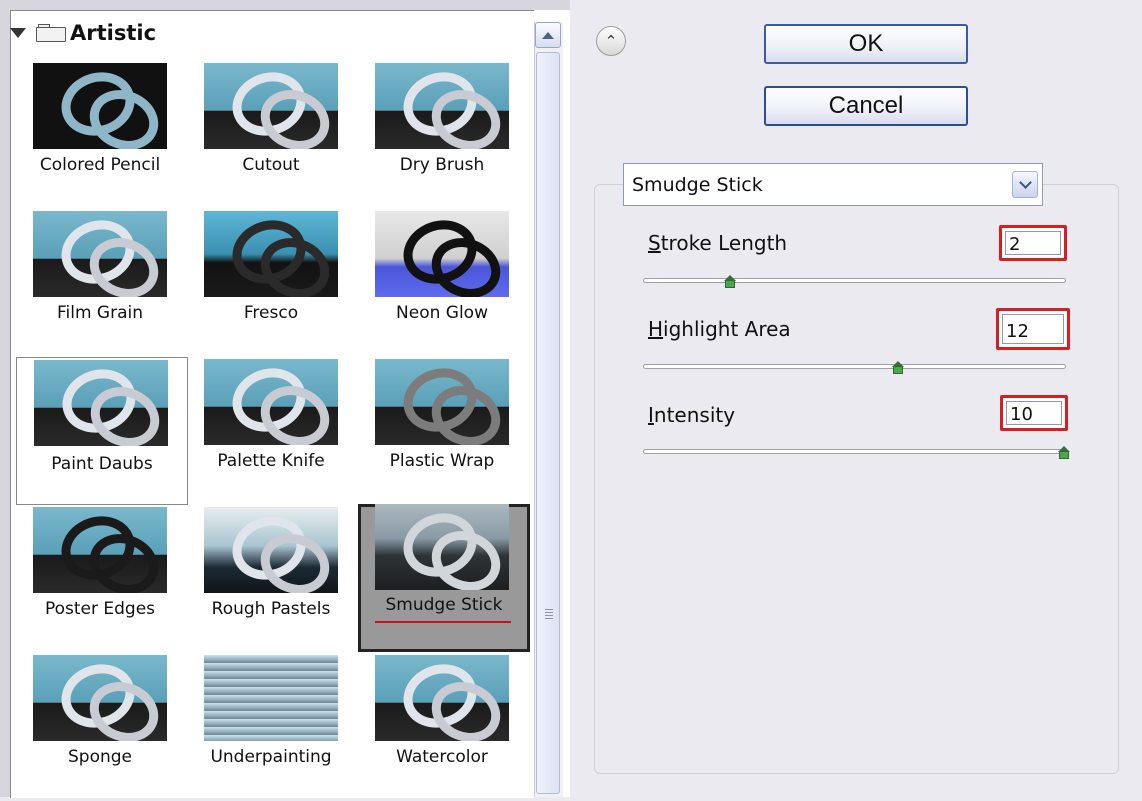  I want to click on highlight-area-value: 12, so click(1033, 329).